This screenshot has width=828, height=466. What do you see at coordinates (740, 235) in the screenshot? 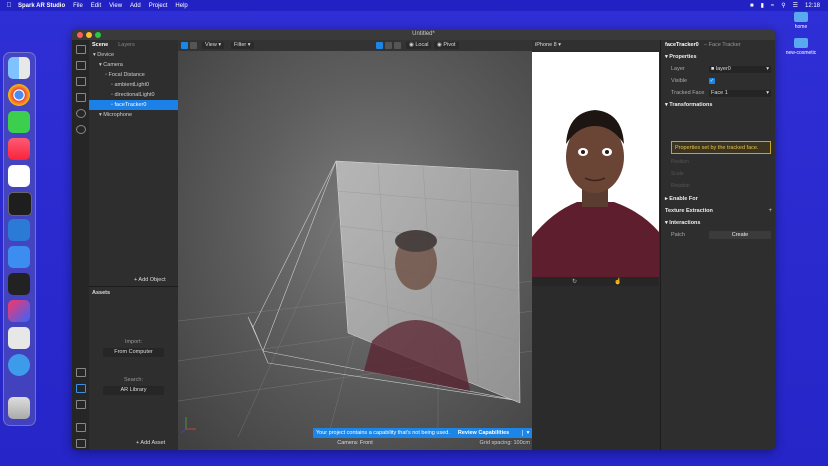
I see `create-patch-button: Create` at bounding box center [740, 235].